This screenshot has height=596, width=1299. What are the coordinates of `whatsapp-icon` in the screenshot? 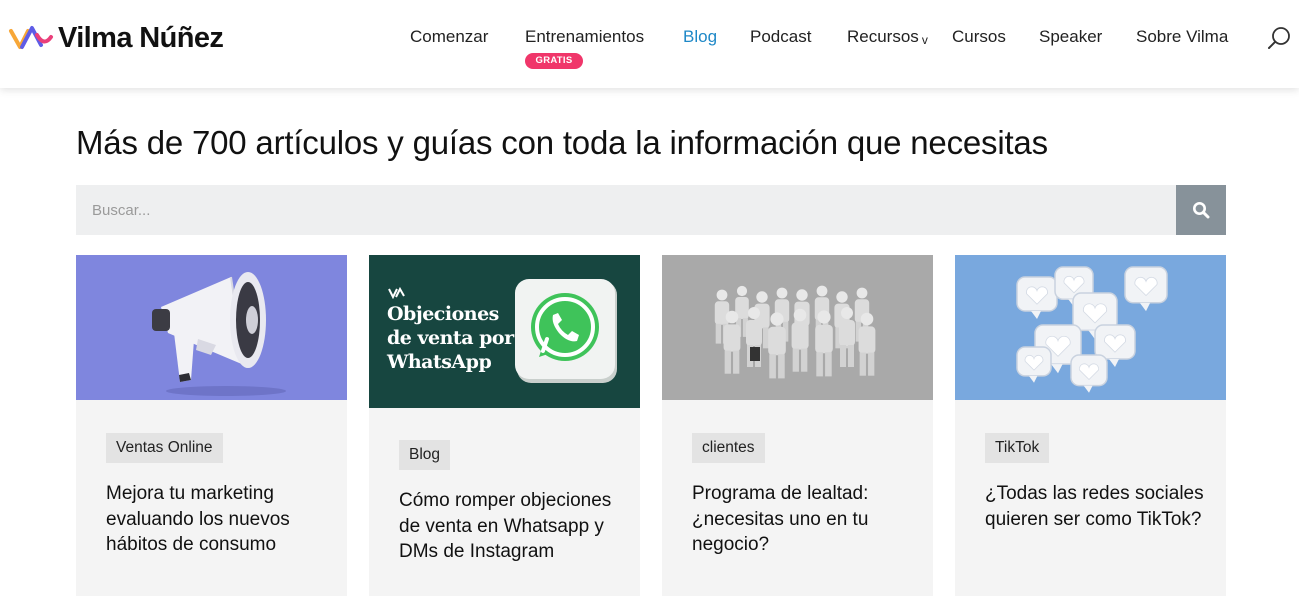 It's located at (566, 331).